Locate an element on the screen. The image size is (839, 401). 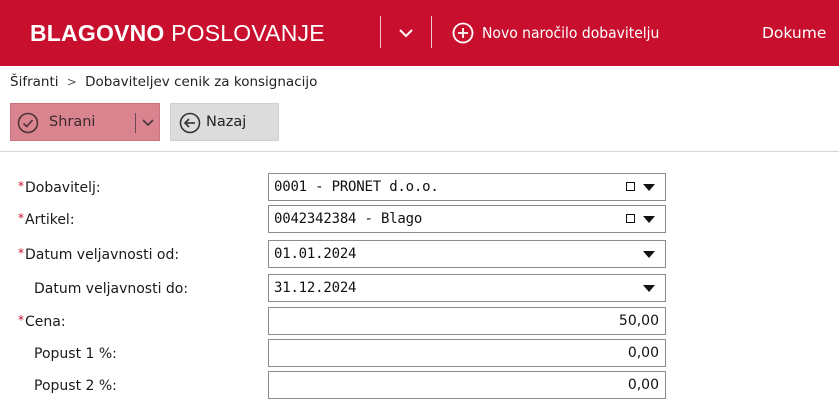
discount-2-label: Popust 2 %: is located at coordinates (75, 386).